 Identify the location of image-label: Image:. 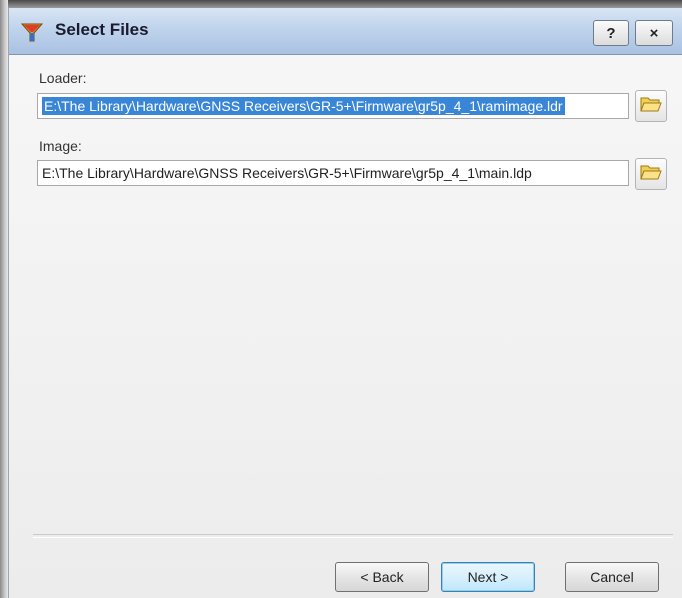
(60, 146).